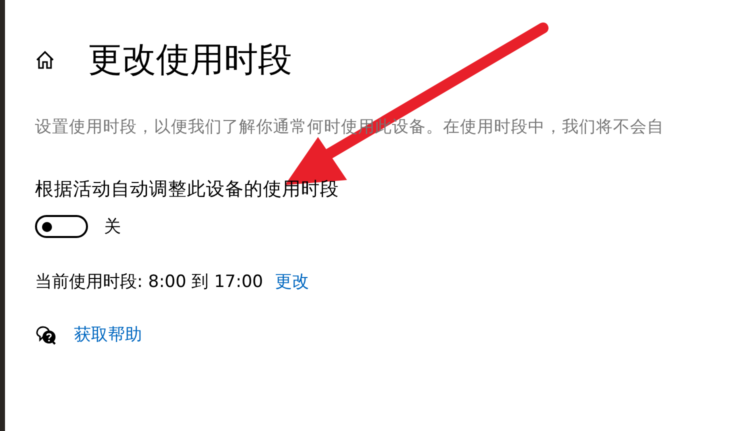 This screenshot has width=740, height=431. I want to click on toggle-state: 关, so click(112, 227).